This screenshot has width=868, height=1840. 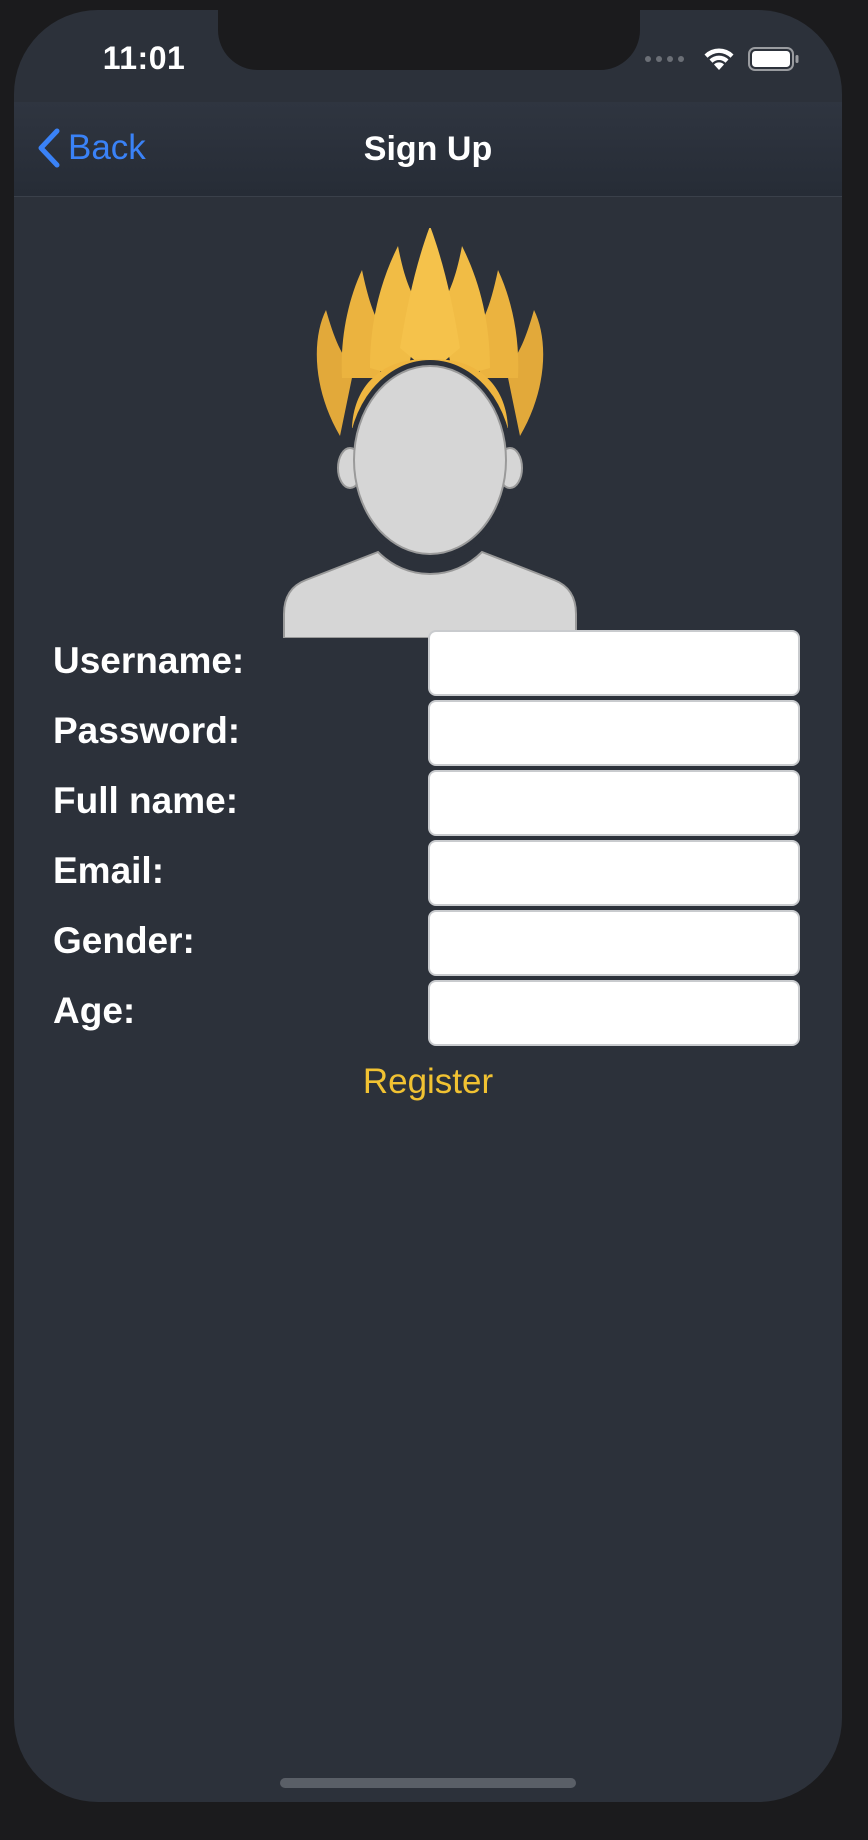 What do you see at coordinates (94, 1010) in the screenshot?
I see `age-label: Age:` at bounding box center [94, 1010].